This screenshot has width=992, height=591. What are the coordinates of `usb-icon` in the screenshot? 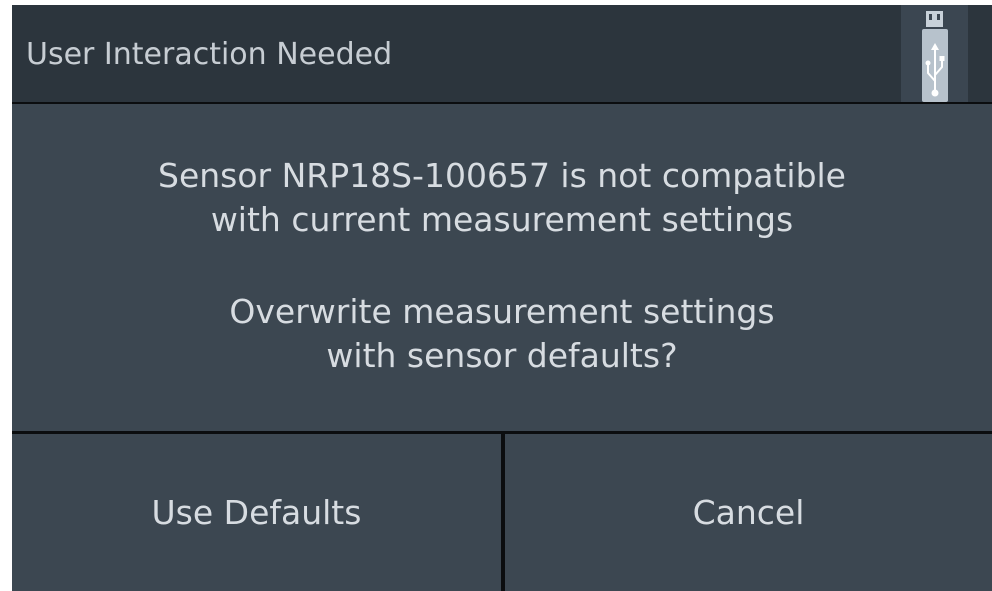 It's located at (934, 53).